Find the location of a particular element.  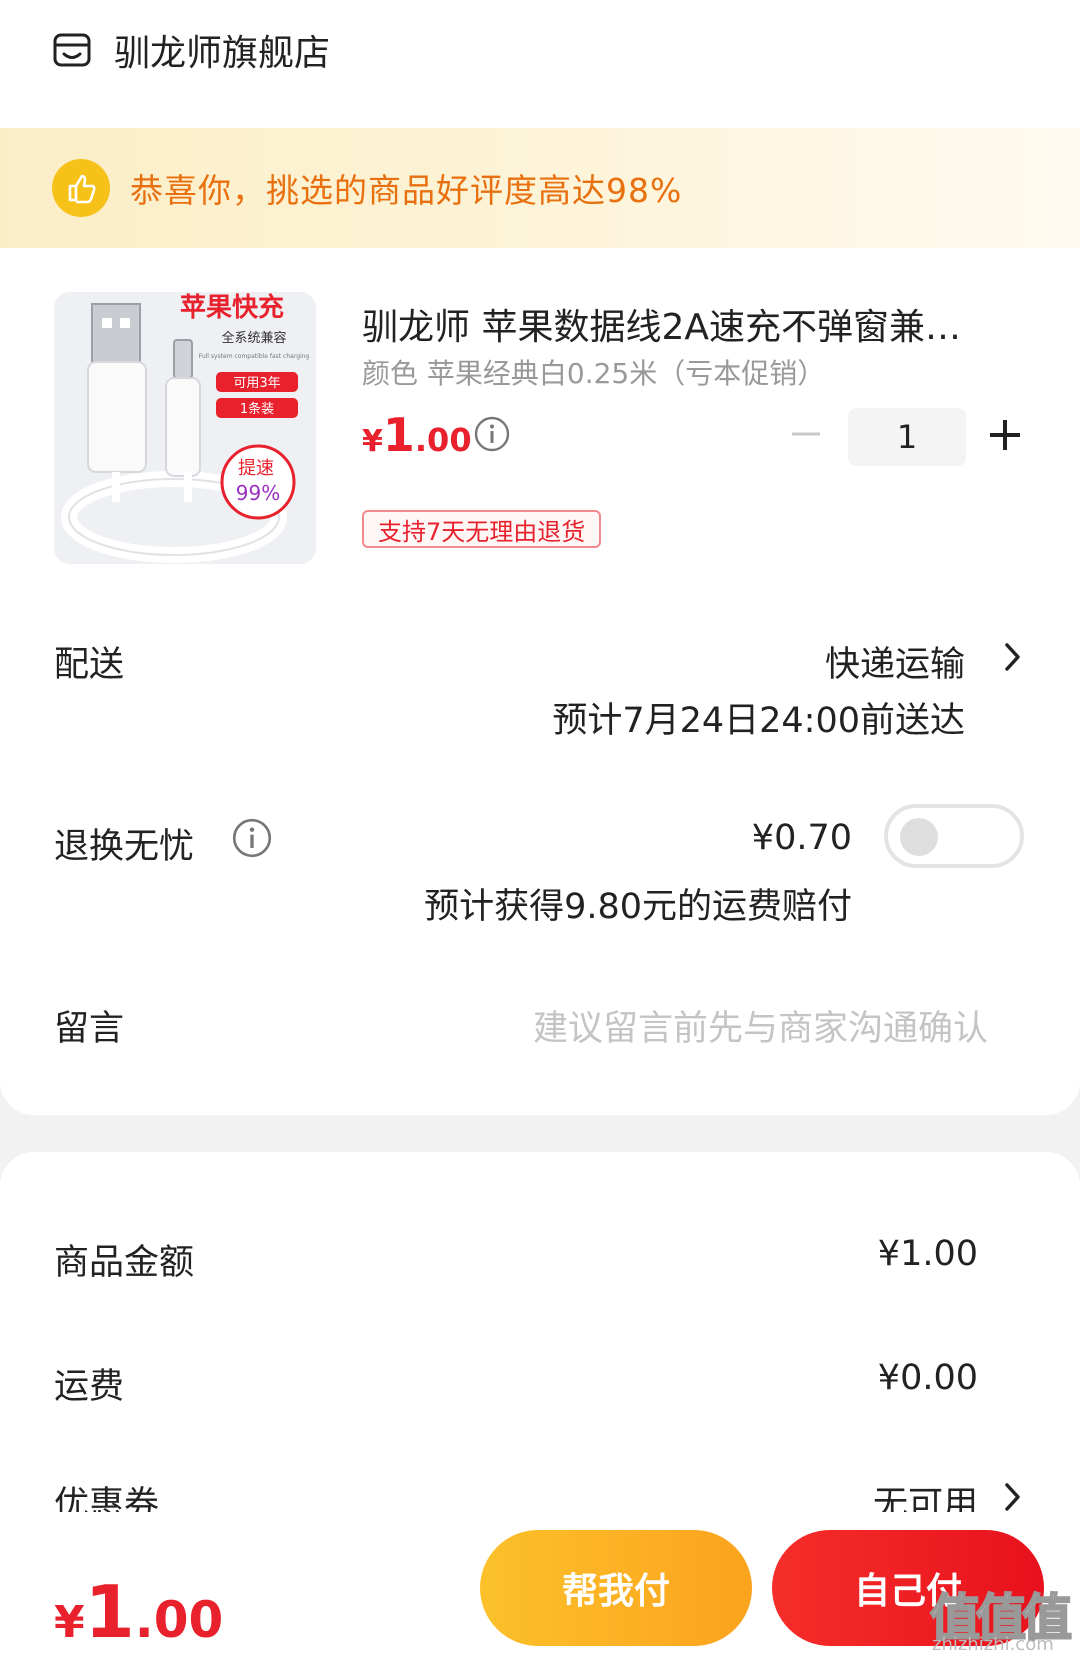

product-image-badge1: 可用3年 is located at coordinates (256, 383).